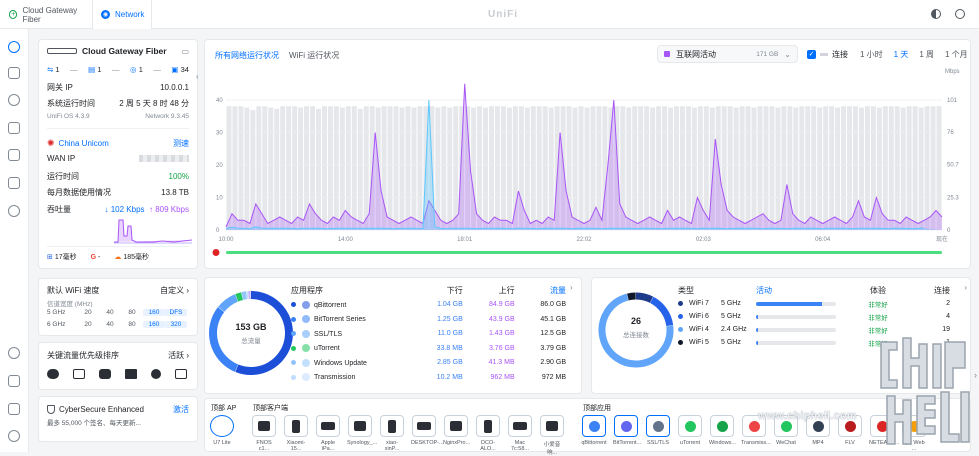  Describe the element at coordinates (185, 51) in the screenshot. I see `device-settings-icon: ▭` at that location.